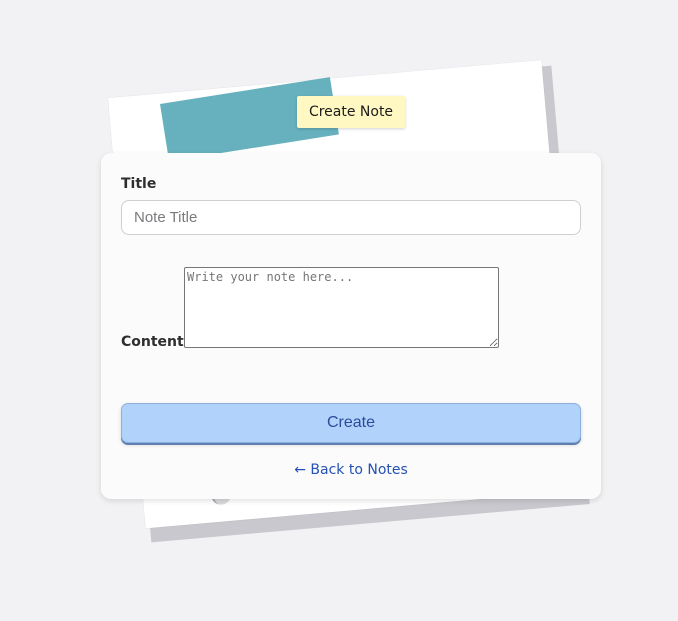  Describe the element at coordinates (341, 307) in the screenshot. I see `content-textarea` at that location.